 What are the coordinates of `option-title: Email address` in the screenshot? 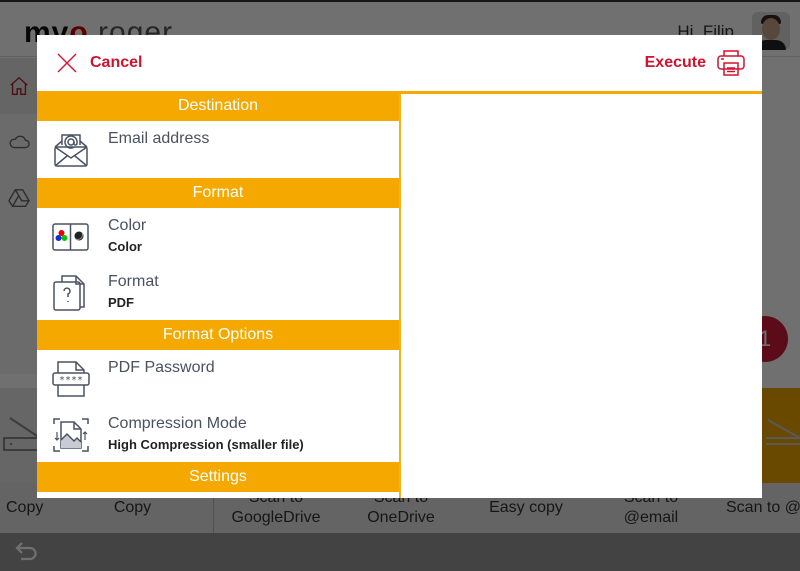 It's located at (159, 138).